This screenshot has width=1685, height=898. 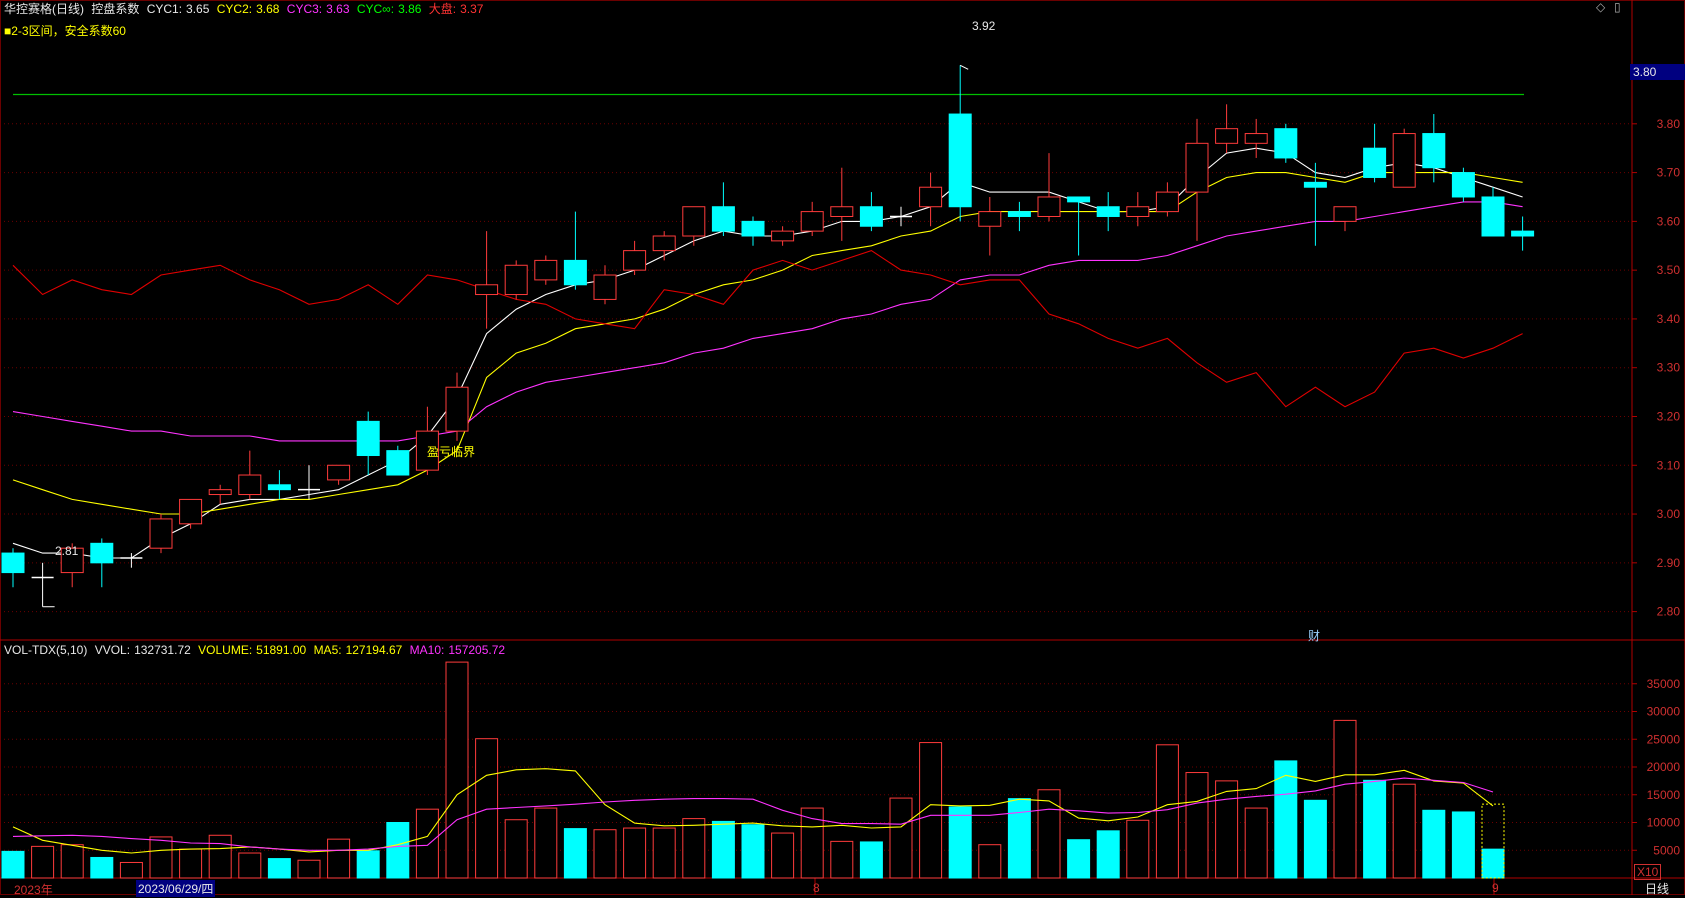 What do you see at coordinates (1664, 739) in the screenshot?
I see `volume-tick-label: 25000` at bounding box center [1664, 739].